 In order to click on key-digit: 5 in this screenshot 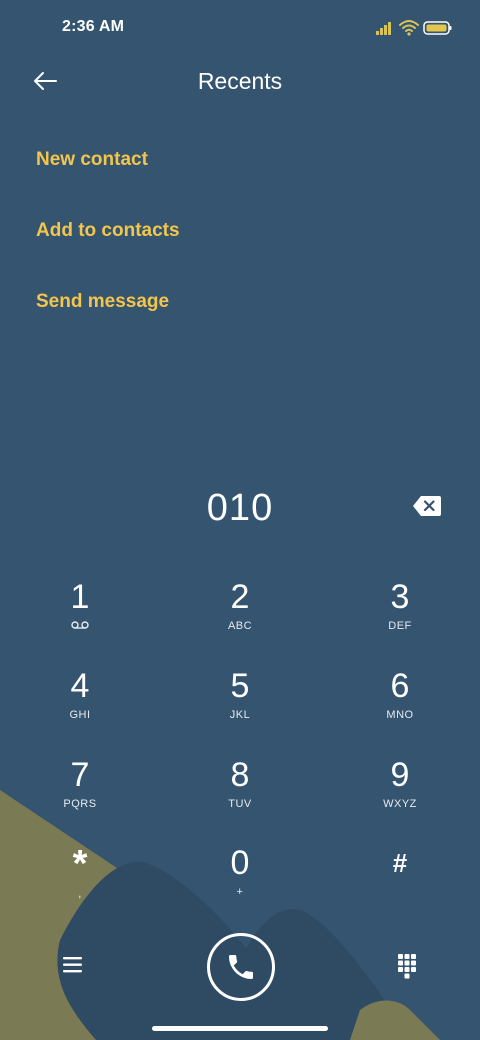, I will do `click(240, 686)`.